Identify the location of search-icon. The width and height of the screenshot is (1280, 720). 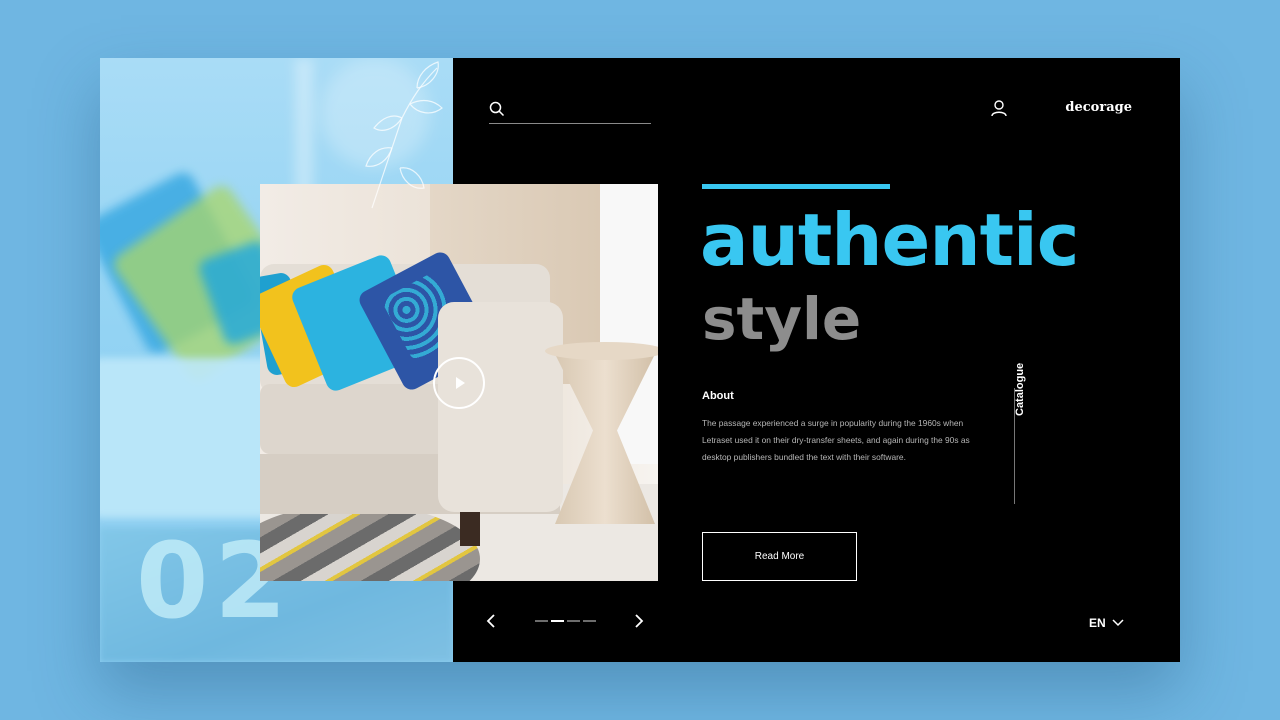
(497, 109).